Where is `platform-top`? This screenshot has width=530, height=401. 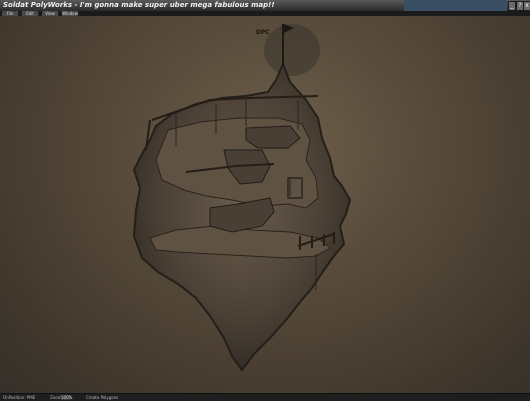
platform-top is located at coordinates (273, 137).